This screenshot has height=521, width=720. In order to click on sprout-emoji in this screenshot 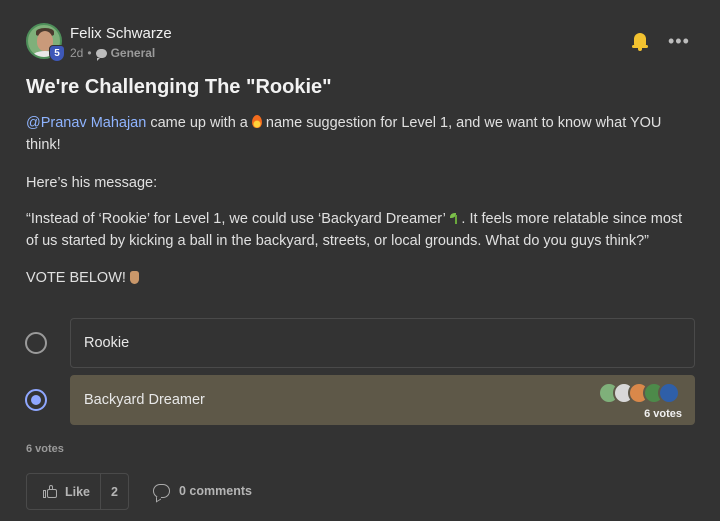, I will do `click(455, 218)`.